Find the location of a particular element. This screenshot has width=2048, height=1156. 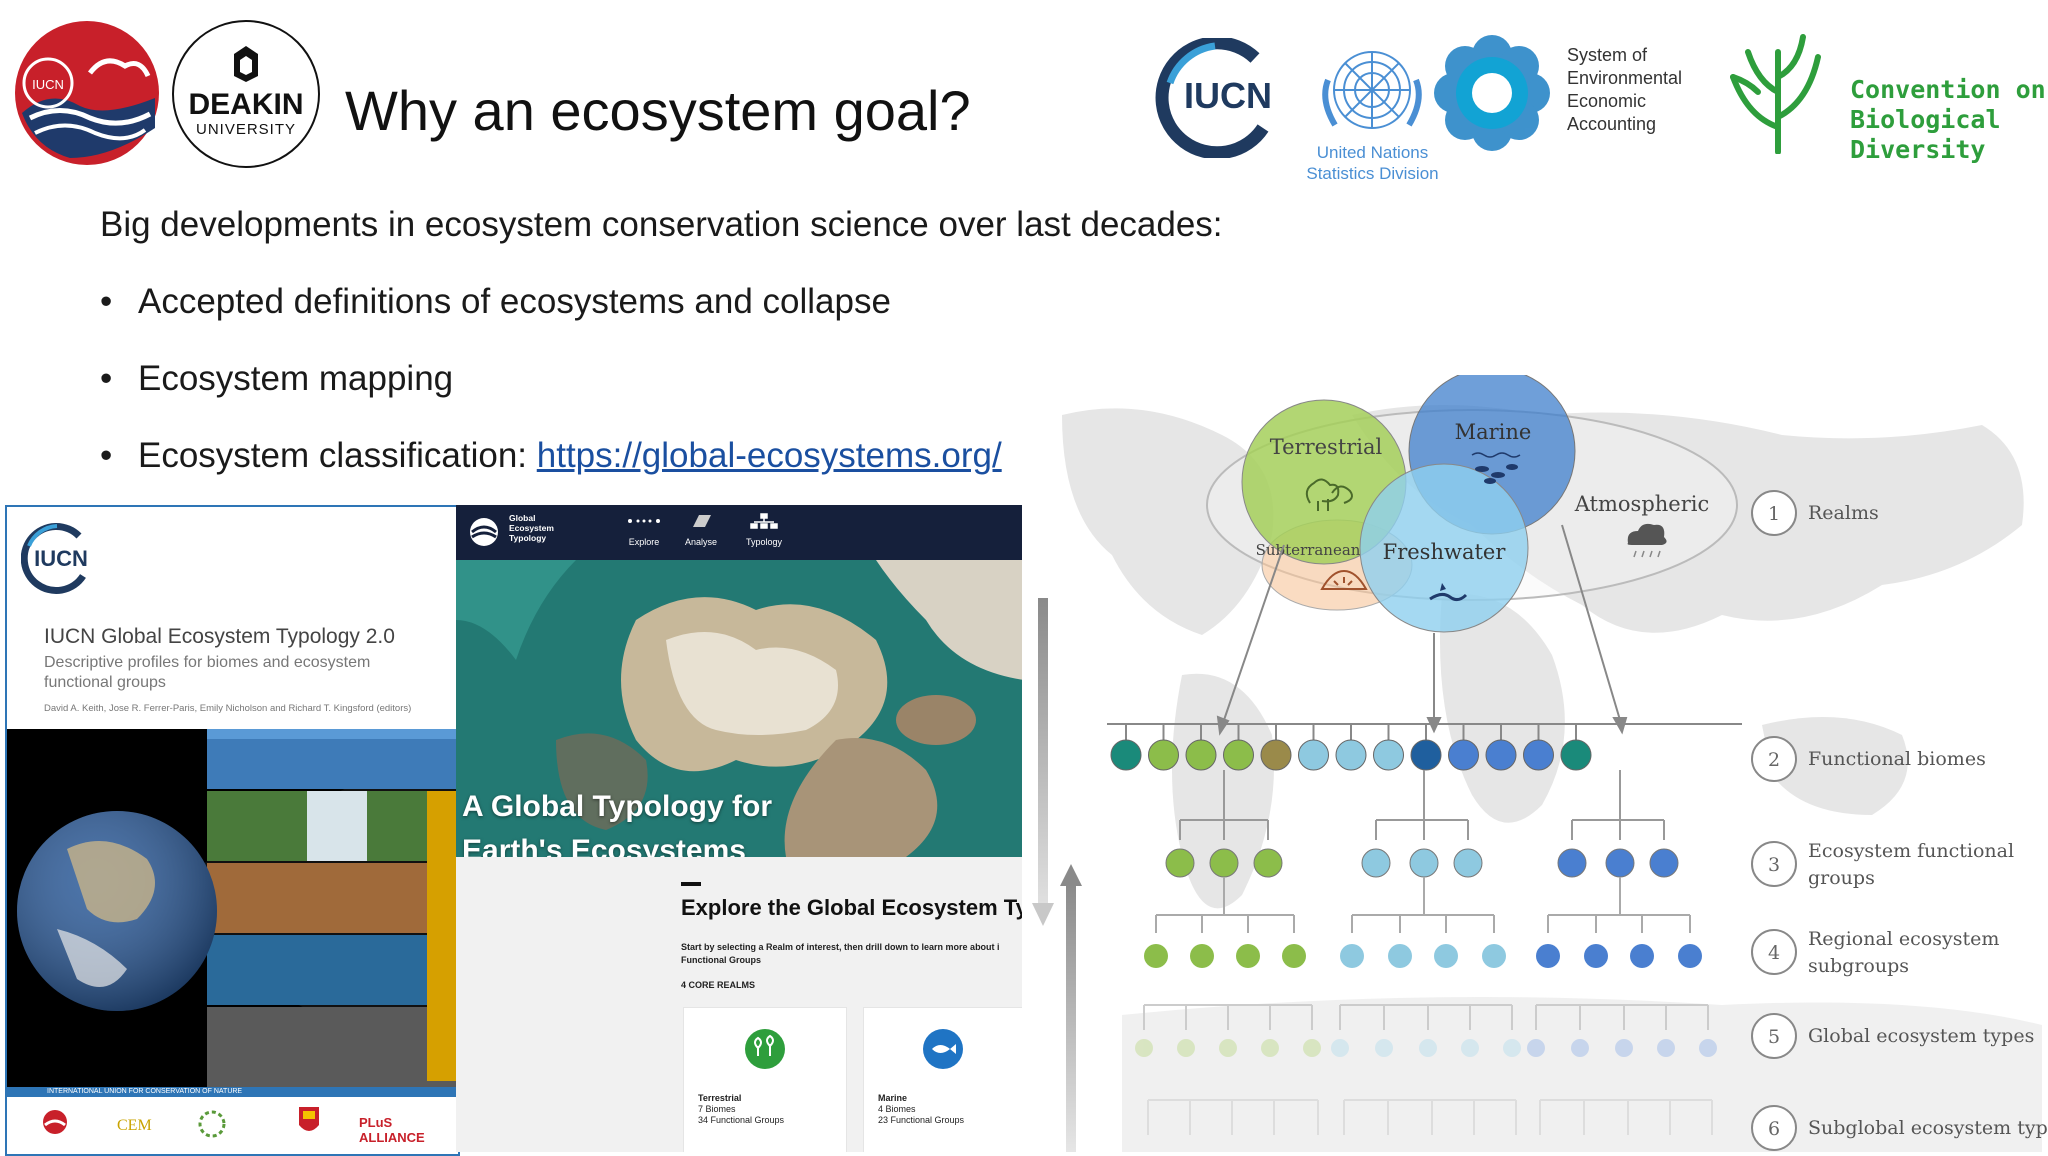

level-label: subgroups is located at coordinates (1858, 966).